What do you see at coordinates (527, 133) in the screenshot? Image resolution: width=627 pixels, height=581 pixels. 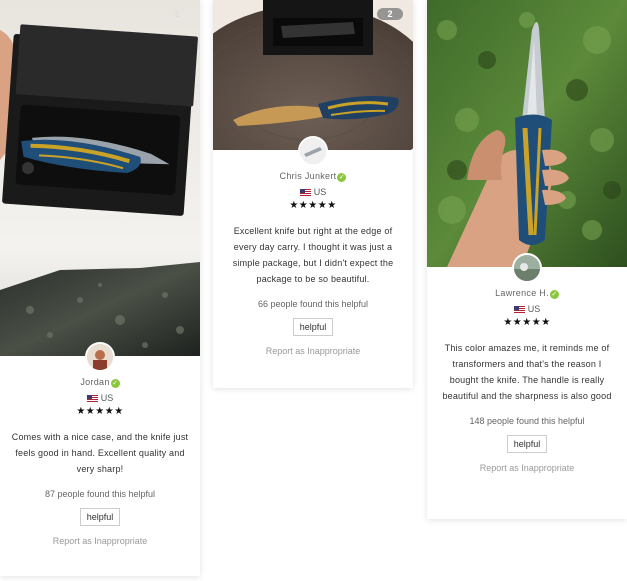 I see `review-photo` at bounding box center [527, 133].